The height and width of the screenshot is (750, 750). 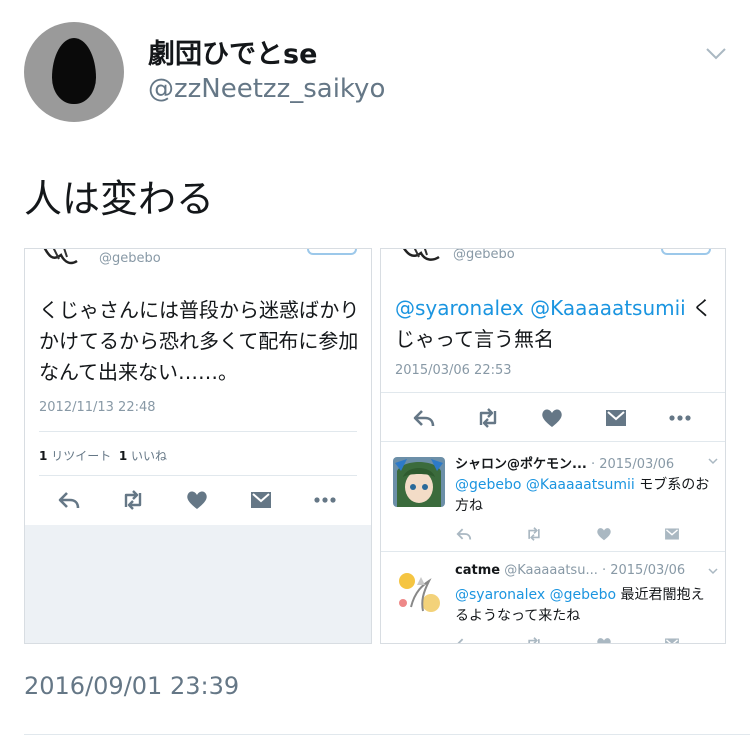 What do you see at coordinates (43, 456) in the screenshot?
I see `retweet-count: 1` at bounding box center [43, 456].